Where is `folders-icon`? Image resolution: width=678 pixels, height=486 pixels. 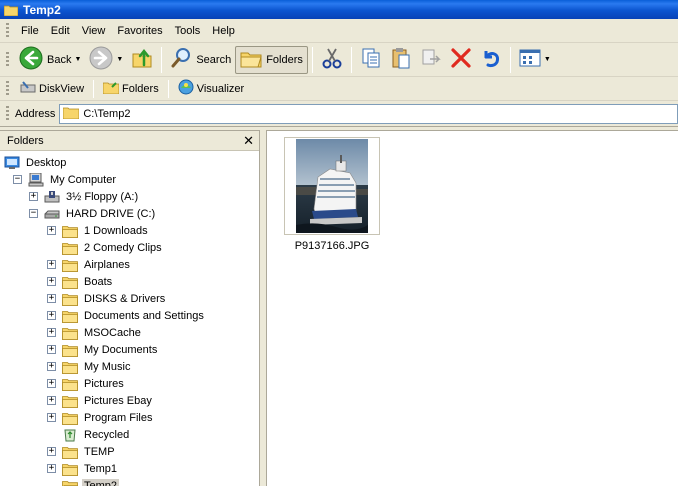
folders-icon is located at coordinates (251, 59).